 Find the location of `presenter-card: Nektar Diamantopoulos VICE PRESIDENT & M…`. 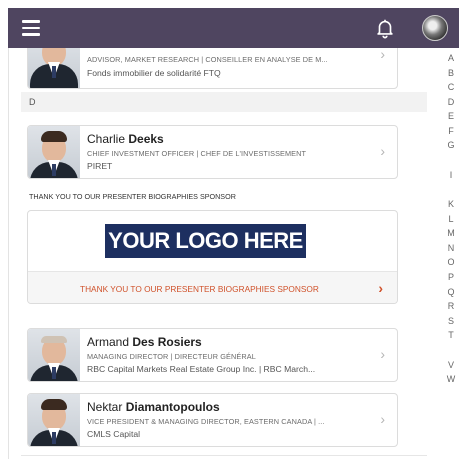

presenter-card: Nektar Diamantopoulos VICE PRESIDENT & M… is located at coordinates (212, 420).